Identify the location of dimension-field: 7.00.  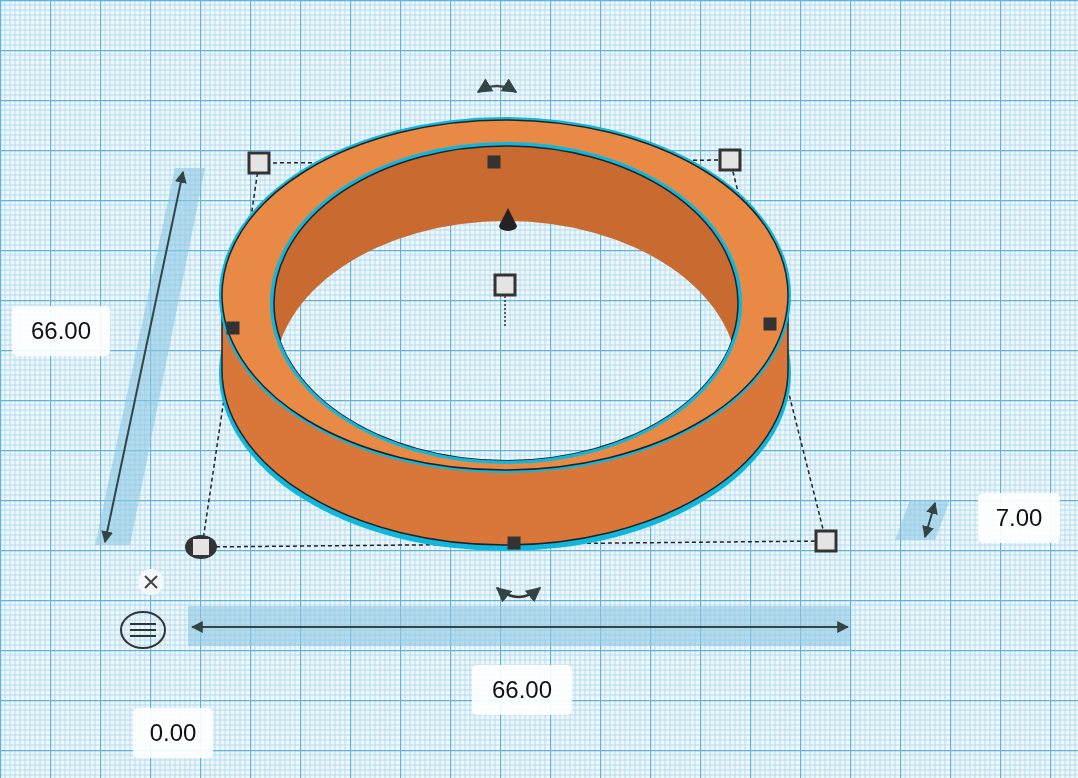
(1019, 518).